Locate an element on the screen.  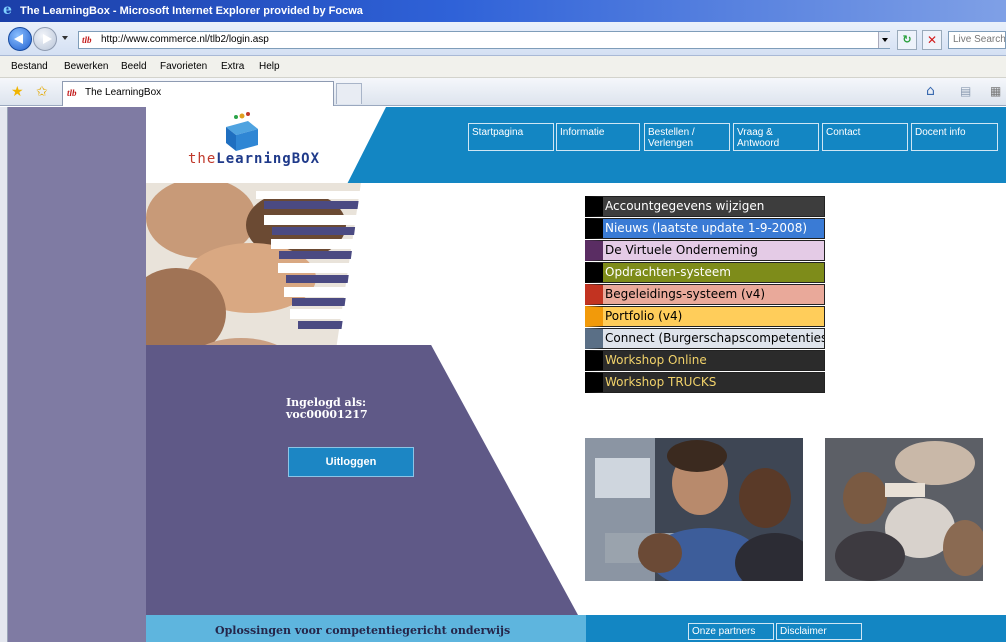
logo-prefix: the is located at coordinates (202, 159).